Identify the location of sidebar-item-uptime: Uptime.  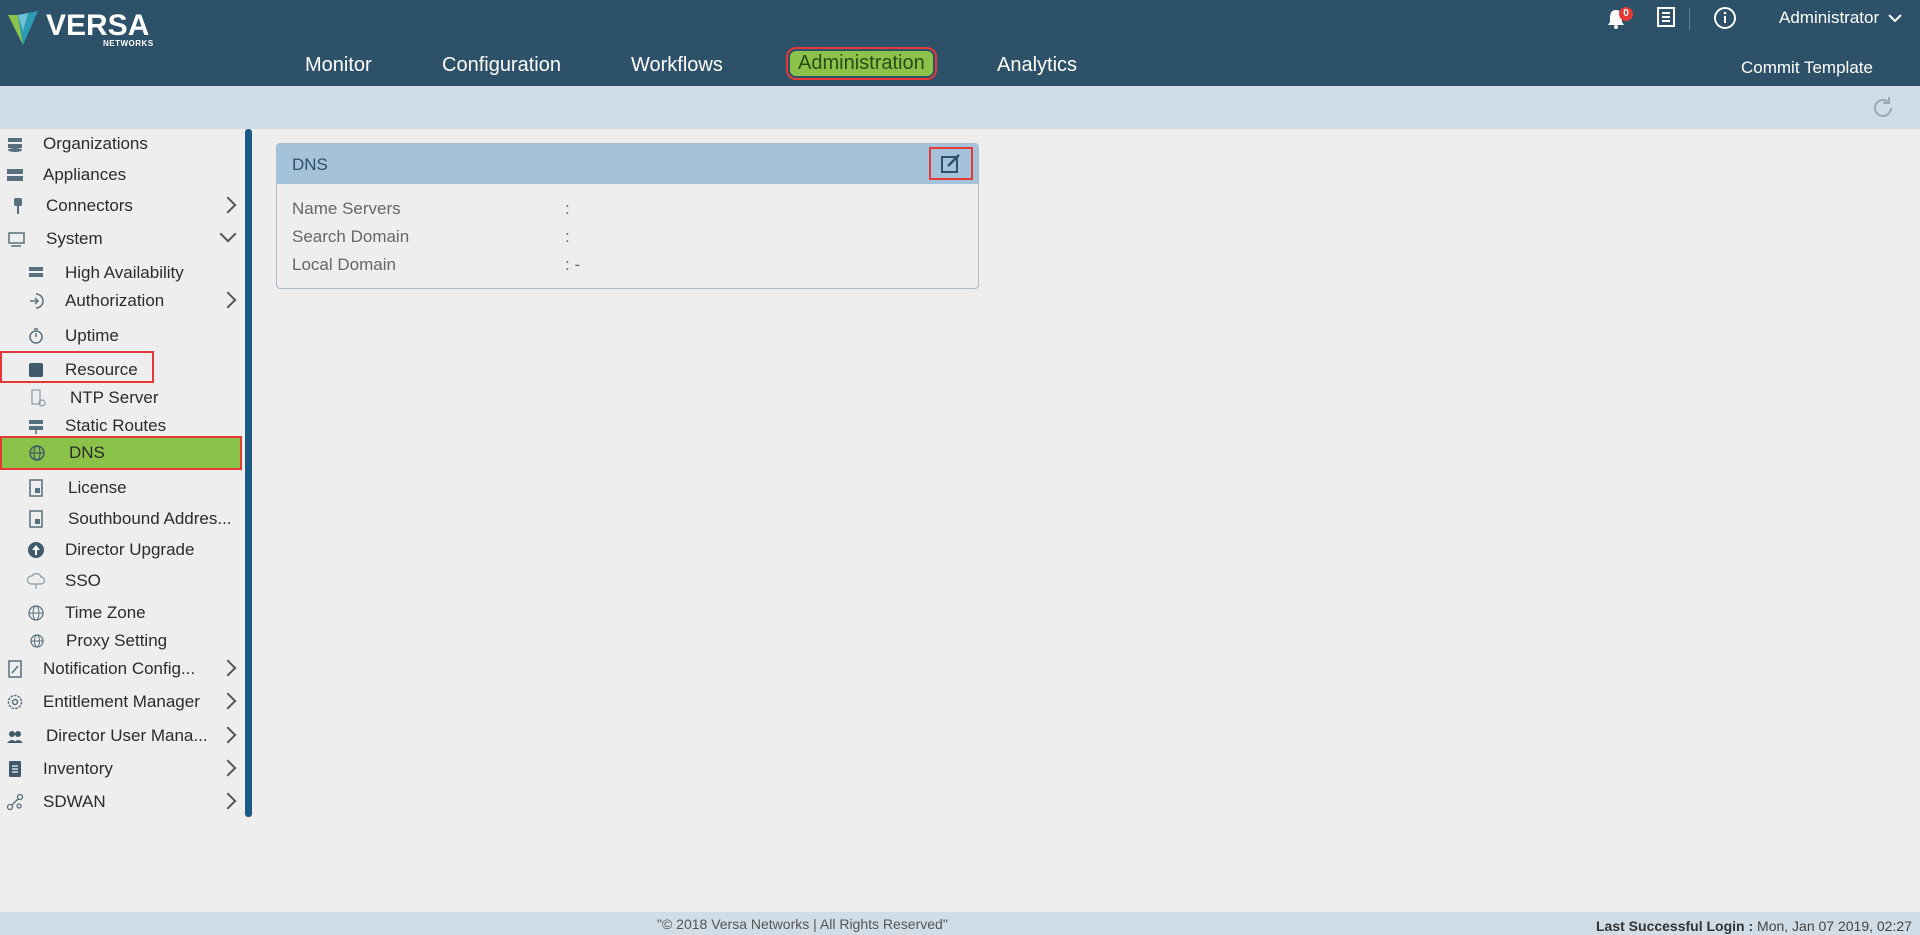
(122, 336).